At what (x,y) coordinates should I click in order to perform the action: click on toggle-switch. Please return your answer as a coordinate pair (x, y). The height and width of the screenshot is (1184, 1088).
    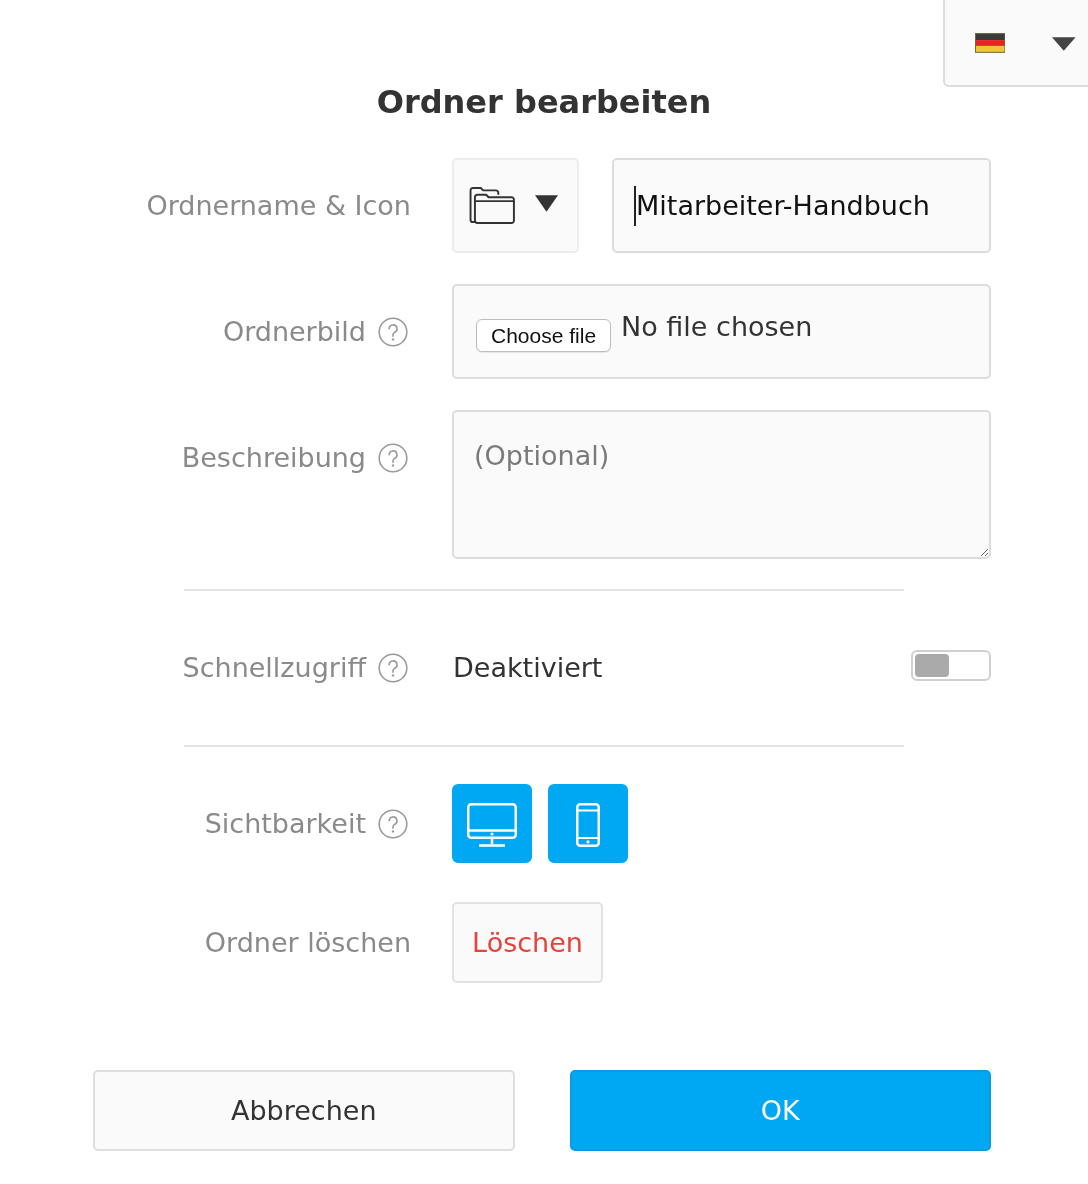
    Looking at the image, I should click on (951, 665).